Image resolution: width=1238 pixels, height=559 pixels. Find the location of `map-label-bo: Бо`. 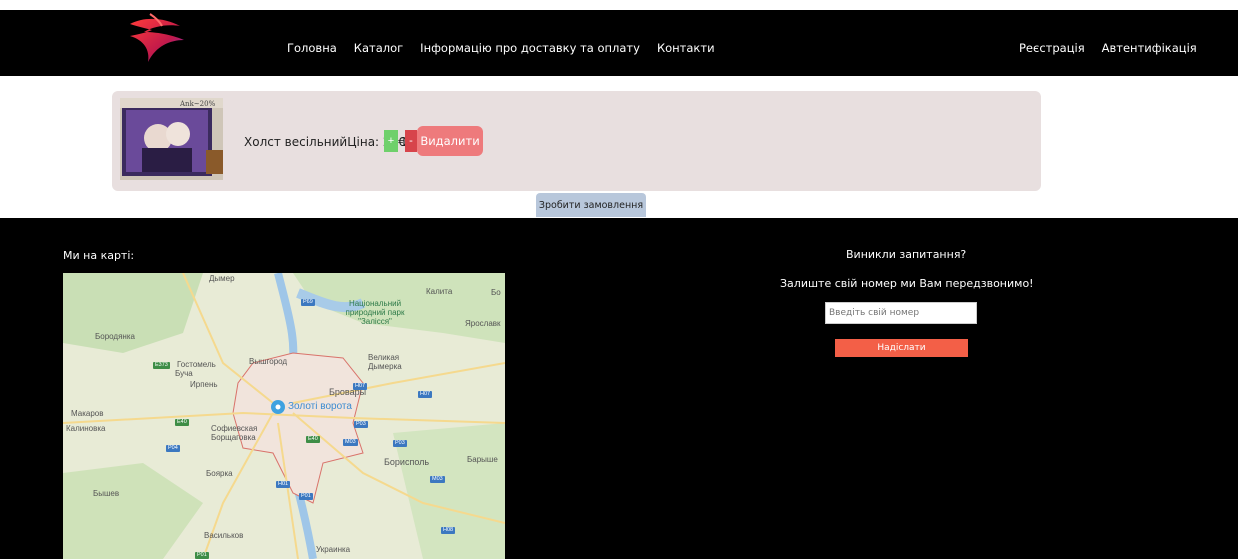

map-label-bo: Бо is located at coordinates (496, 292).